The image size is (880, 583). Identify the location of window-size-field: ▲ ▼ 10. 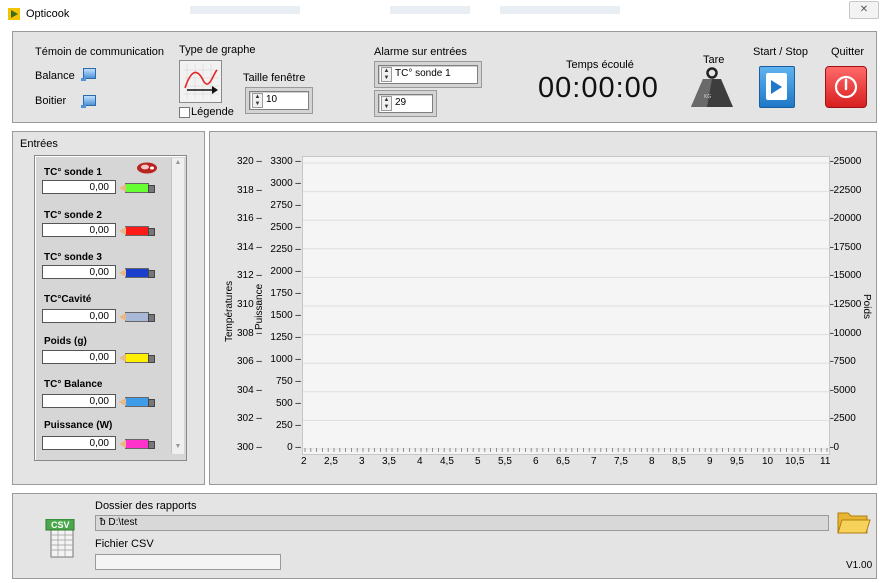
(279, 100).